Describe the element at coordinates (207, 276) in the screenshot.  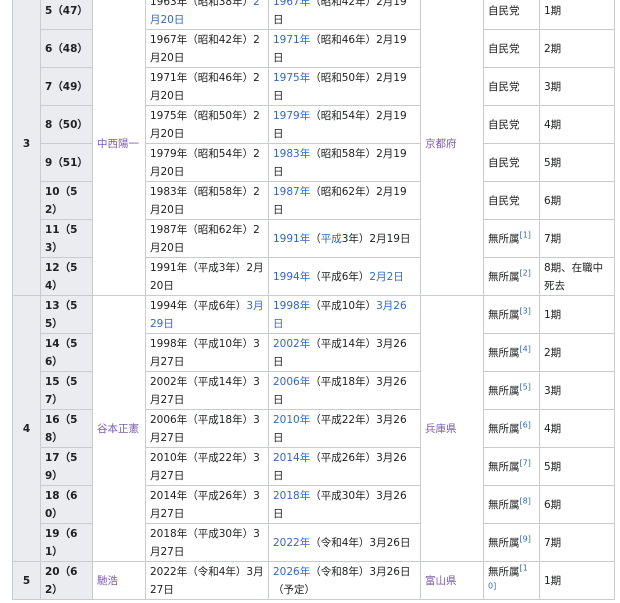
I see `term-start-cell: 1991年（平成3年）2月20日` at that location.